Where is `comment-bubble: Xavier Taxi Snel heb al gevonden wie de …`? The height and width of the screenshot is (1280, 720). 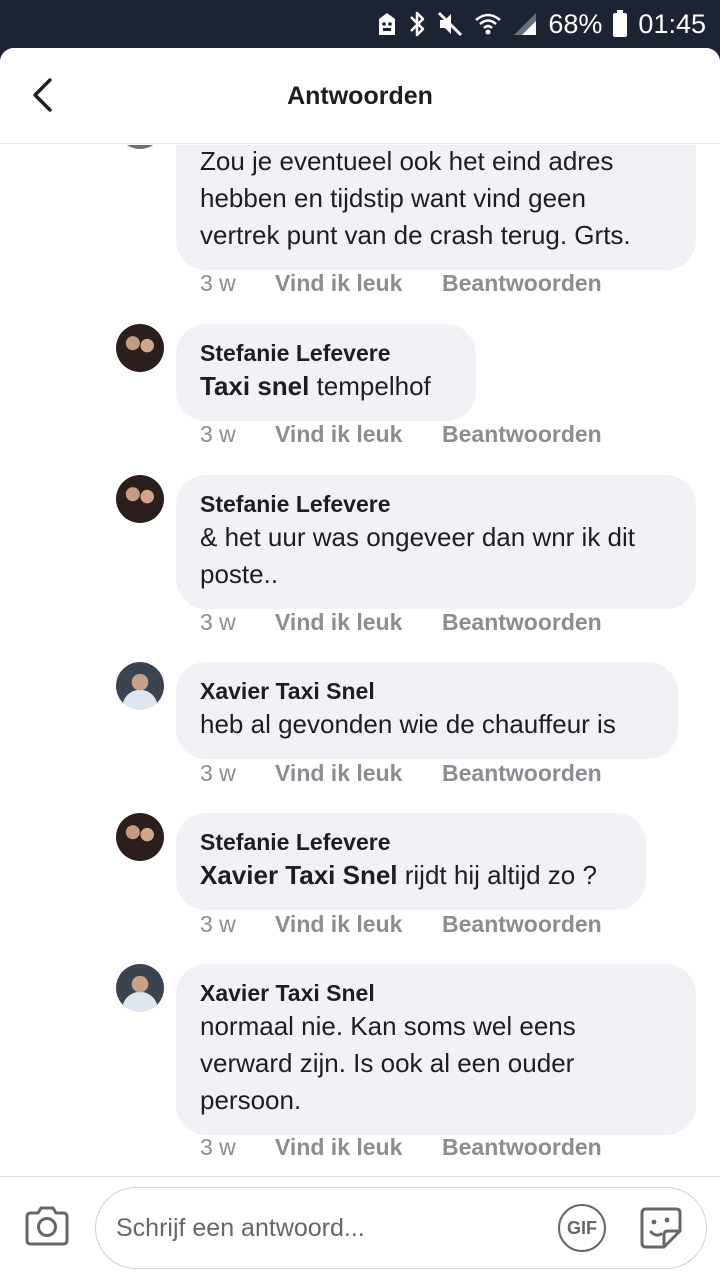
comment-bubble: Xavier Taxi Snel heb al gevonden wie de … is located at coordinates (427, 710).